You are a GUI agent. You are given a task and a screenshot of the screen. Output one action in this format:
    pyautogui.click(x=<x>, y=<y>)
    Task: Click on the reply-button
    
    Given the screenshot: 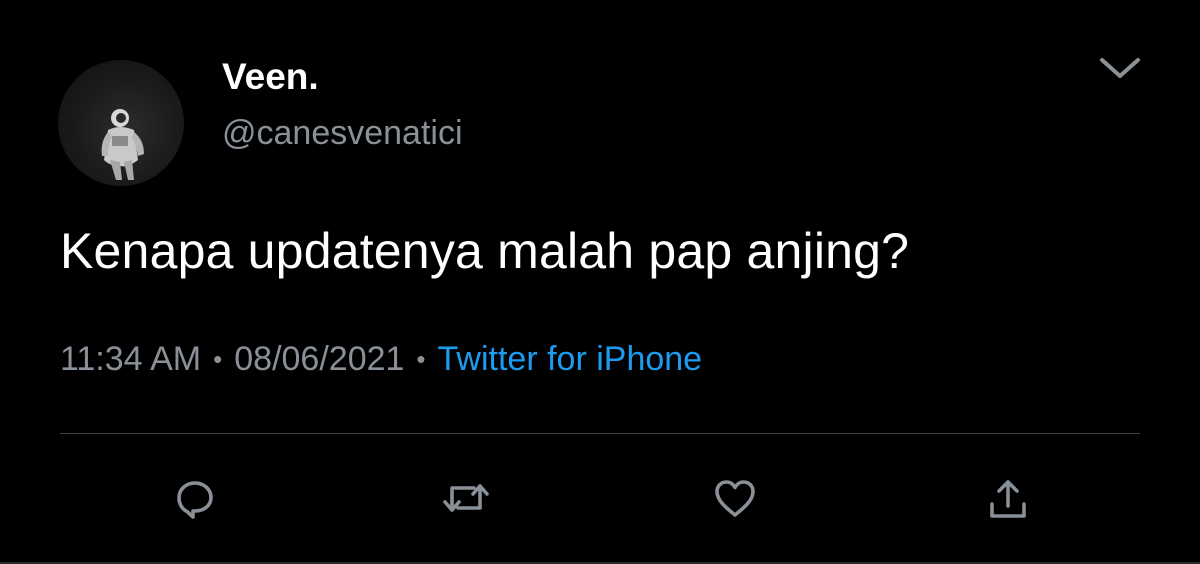 What is the action you would take?
    pyautogui.click(x=195, y=498)
    